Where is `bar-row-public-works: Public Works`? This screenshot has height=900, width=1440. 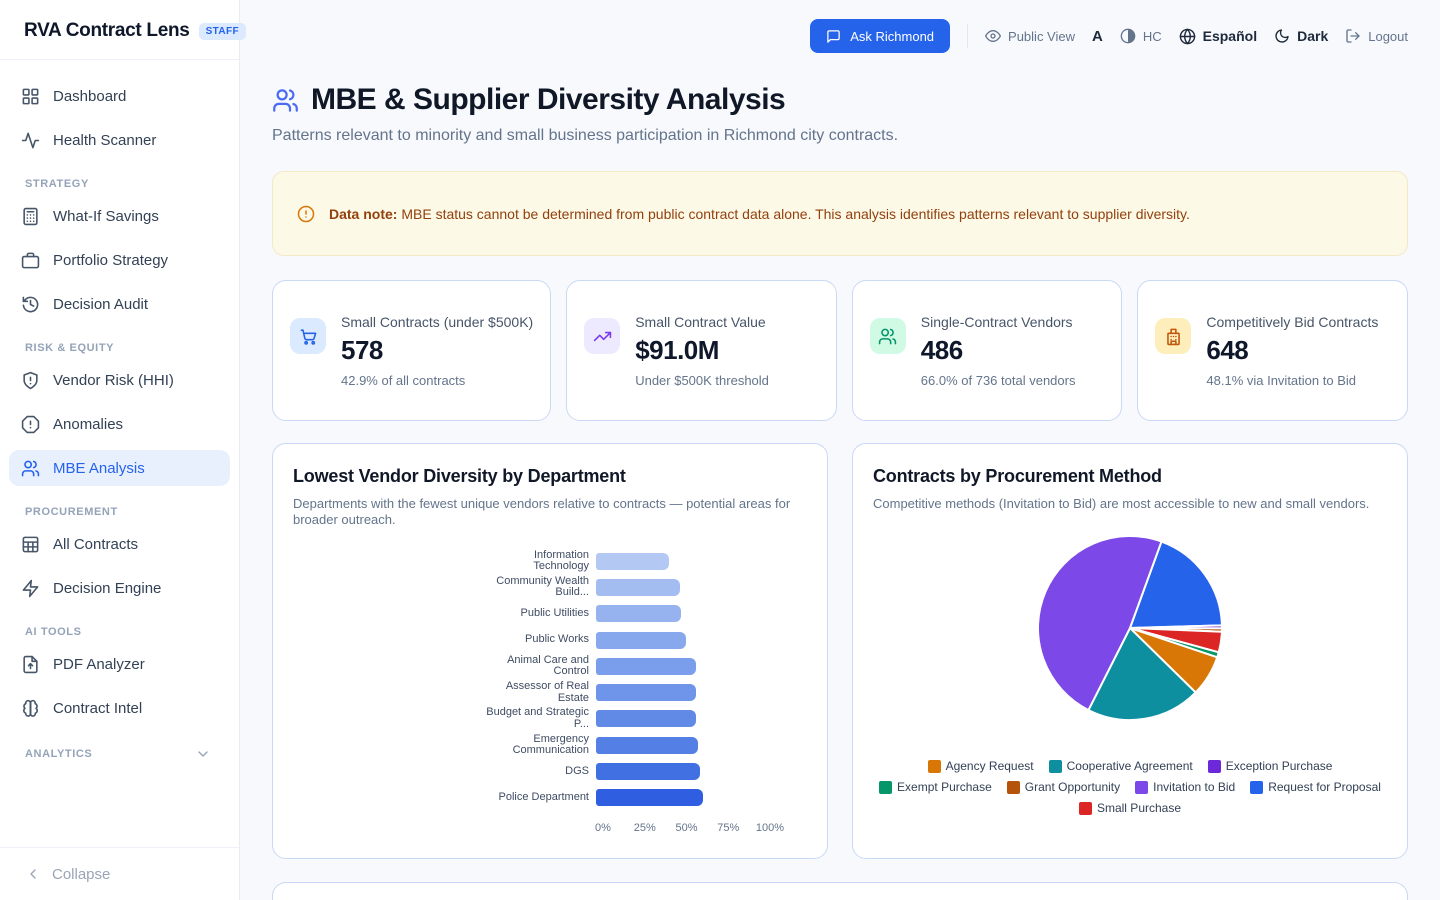 bar-row-public-works: Public Works is located at coordinates (550, 640).